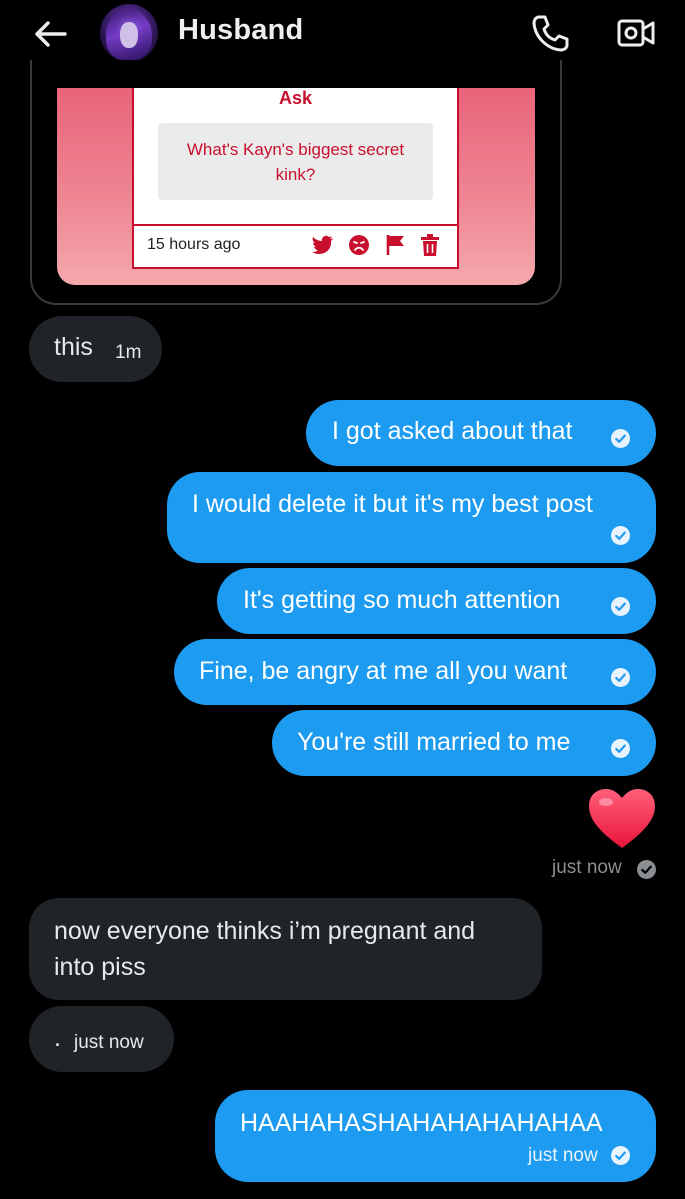  Describe the element at coordinates (295, 225) in the screenshot. I see `divider` at that location.